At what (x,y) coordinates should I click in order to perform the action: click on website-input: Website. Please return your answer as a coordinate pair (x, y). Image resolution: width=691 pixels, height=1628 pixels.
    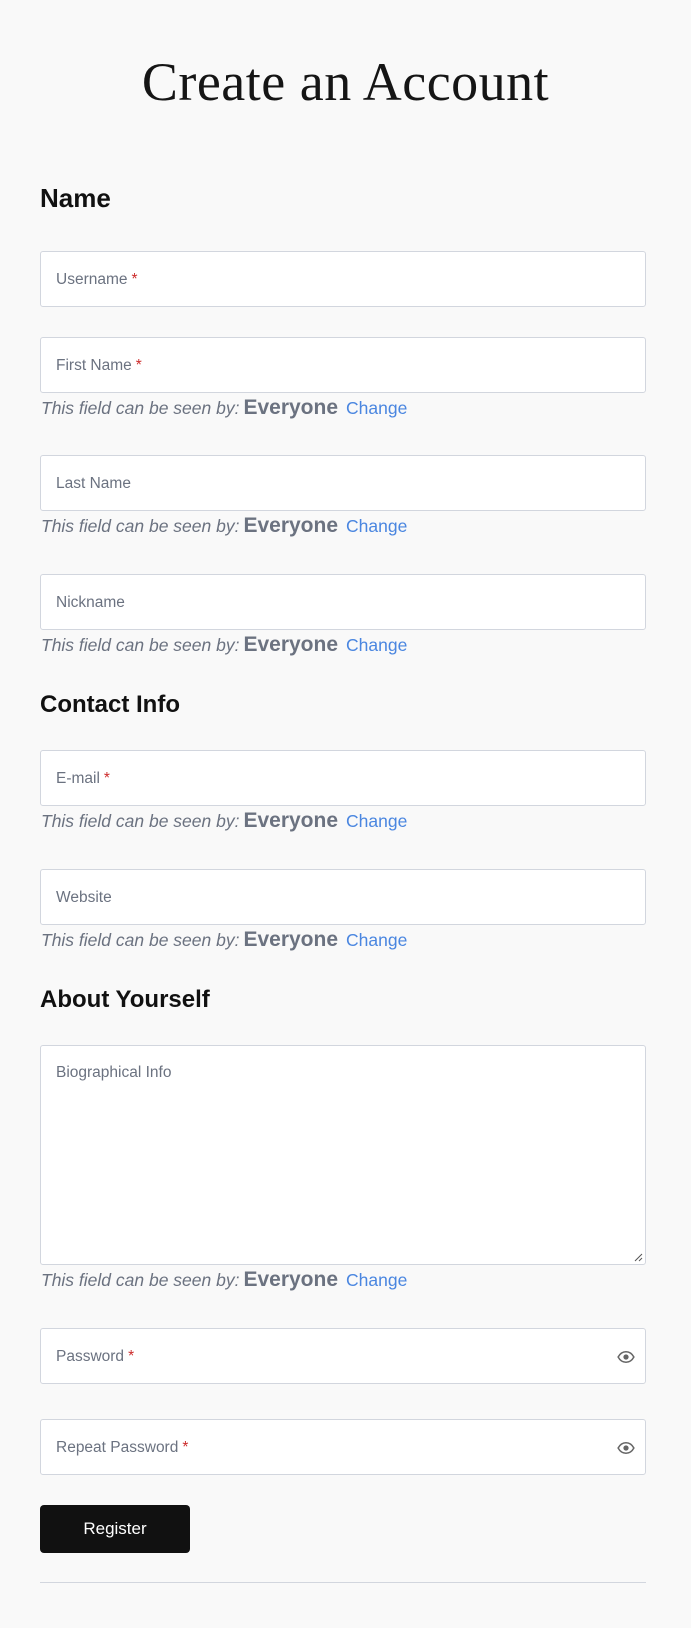
    Looking at the image, I should click on (343, 897).